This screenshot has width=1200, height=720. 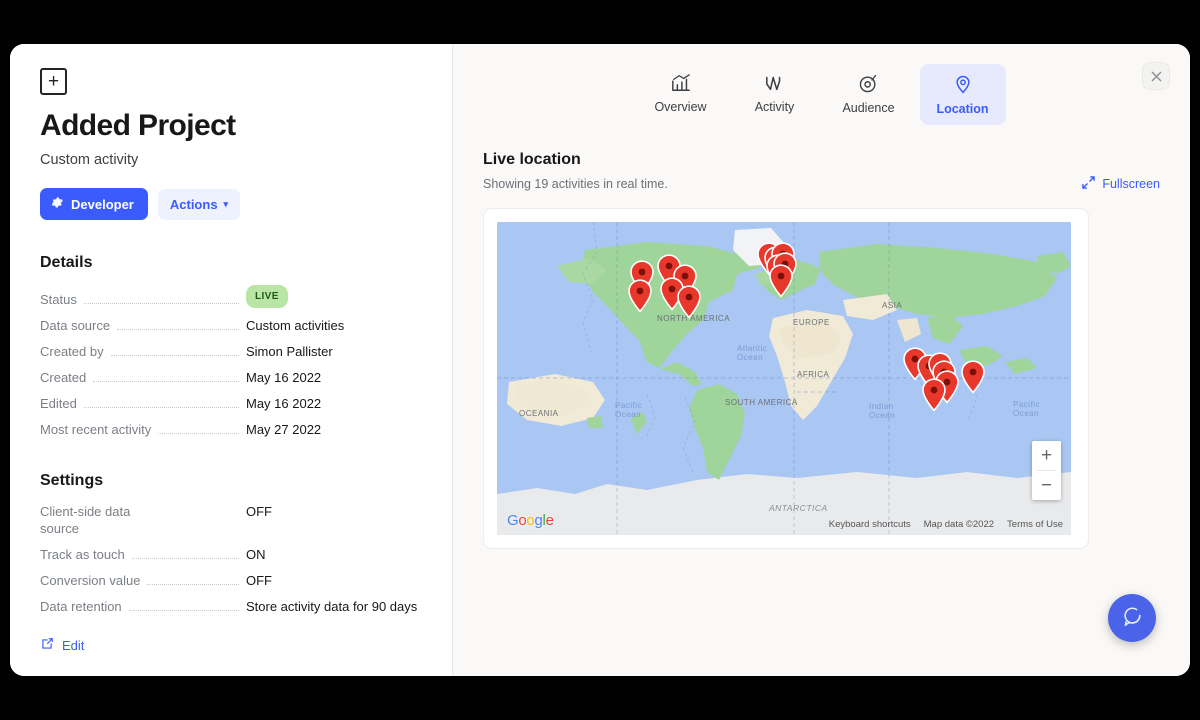 I want to click on analytics-tabs: Overview Activity Audience Location, so click(x=821, y=94).